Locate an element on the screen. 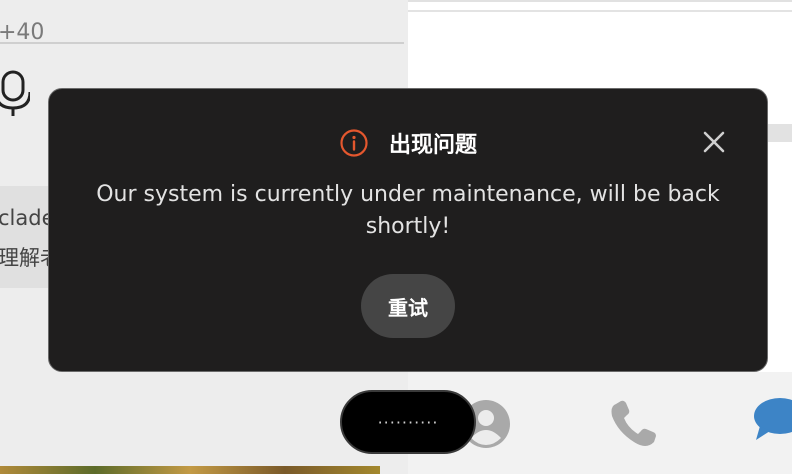 Image resolution: width=792 pixels, height=474 pixels. dialog-header: 出现问题 is located at coordinates (408, 143).